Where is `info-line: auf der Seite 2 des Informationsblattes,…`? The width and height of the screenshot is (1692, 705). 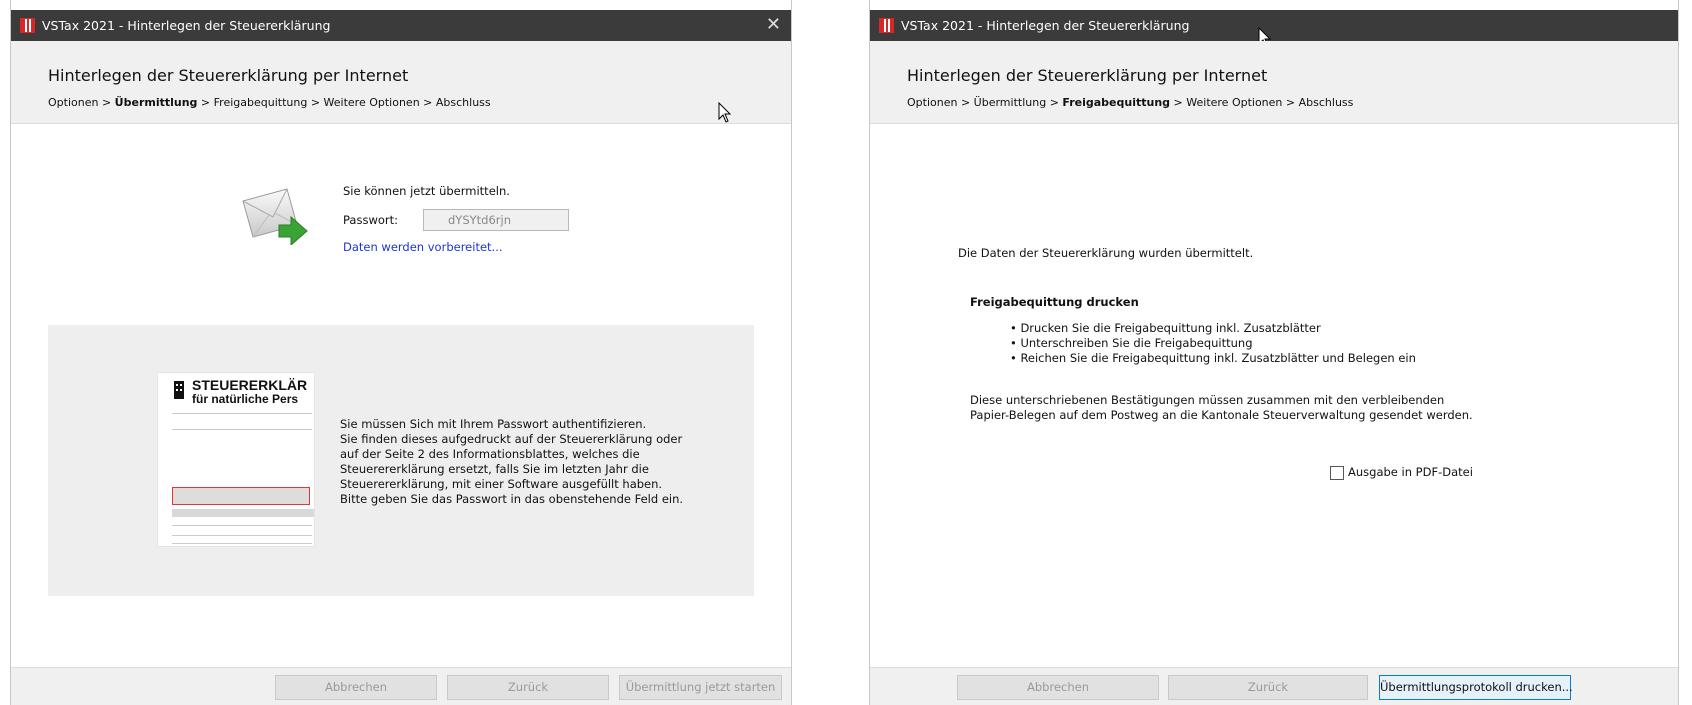
info-line: auf der Seite 2 des Informationsblattes,… is located at coordinates (490, 454).